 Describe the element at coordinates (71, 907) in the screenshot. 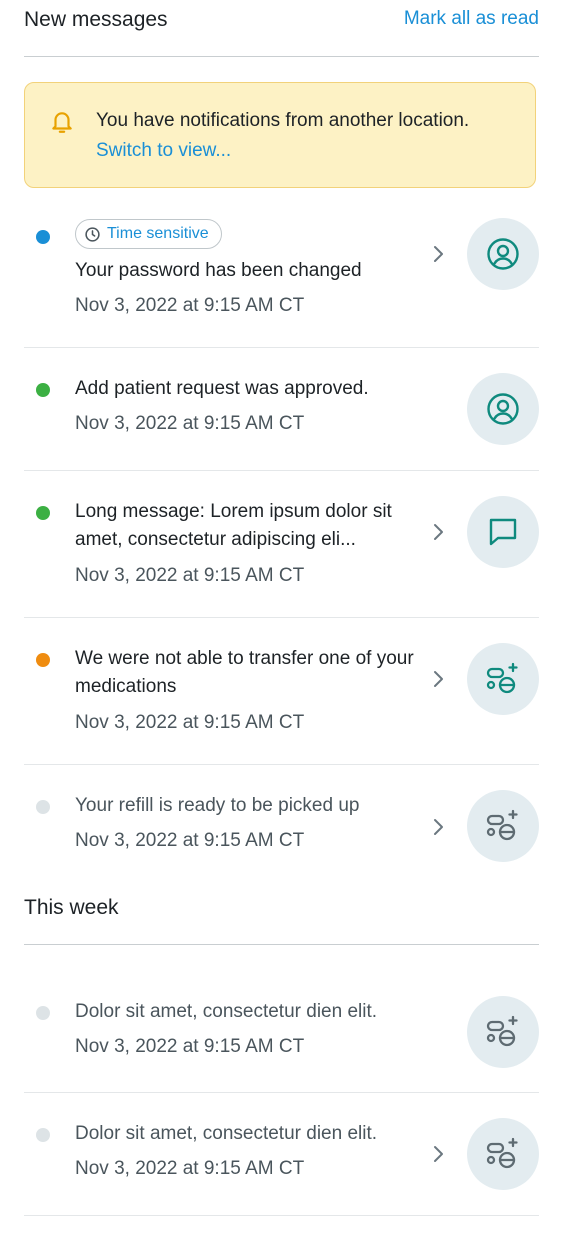

I see `this-week-title: This week` at that location.